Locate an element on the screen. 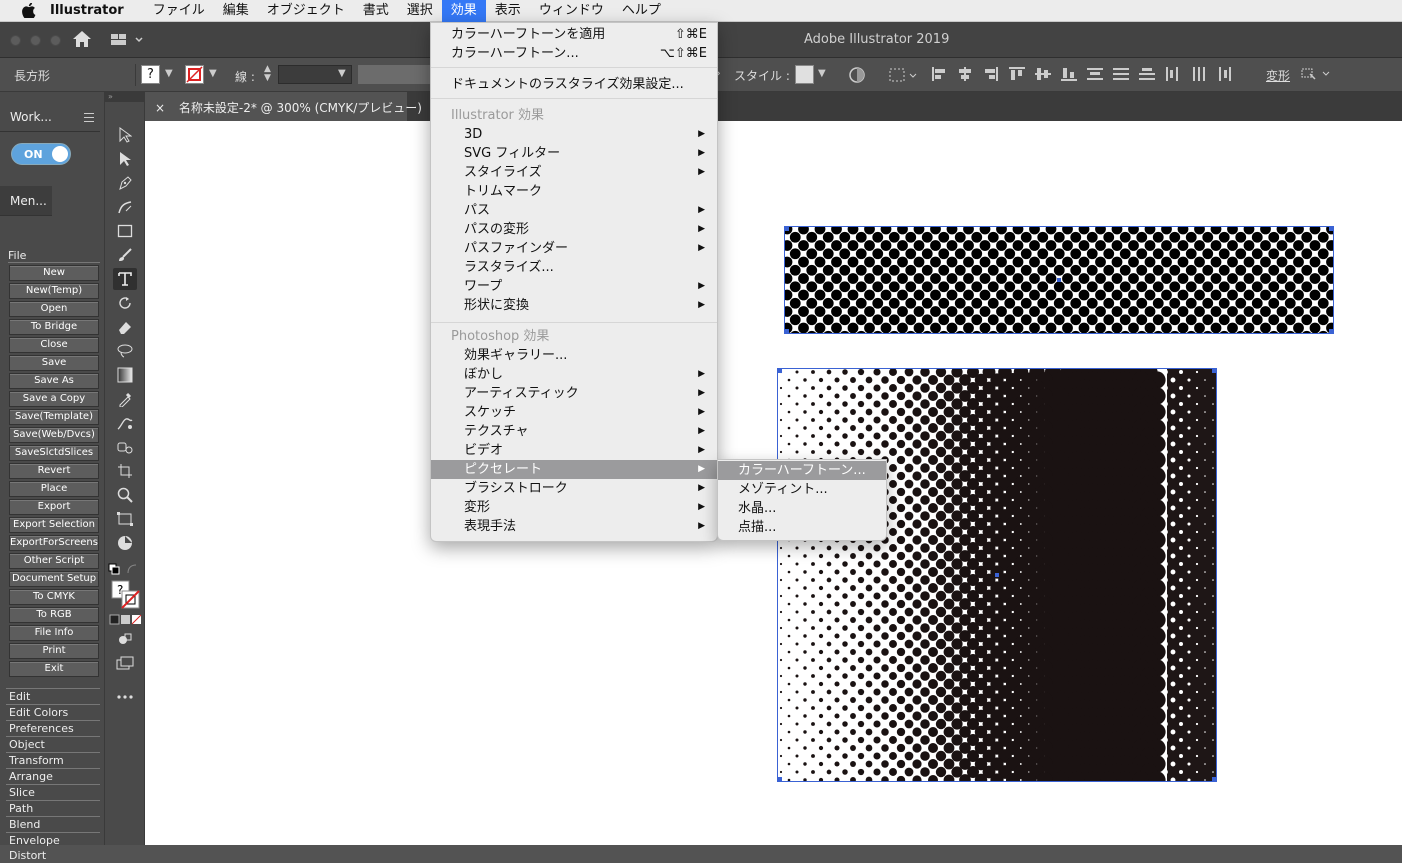 This screenshot has width=1402, height=863. align-hcenter-icon is located at coordinates (965, 74).